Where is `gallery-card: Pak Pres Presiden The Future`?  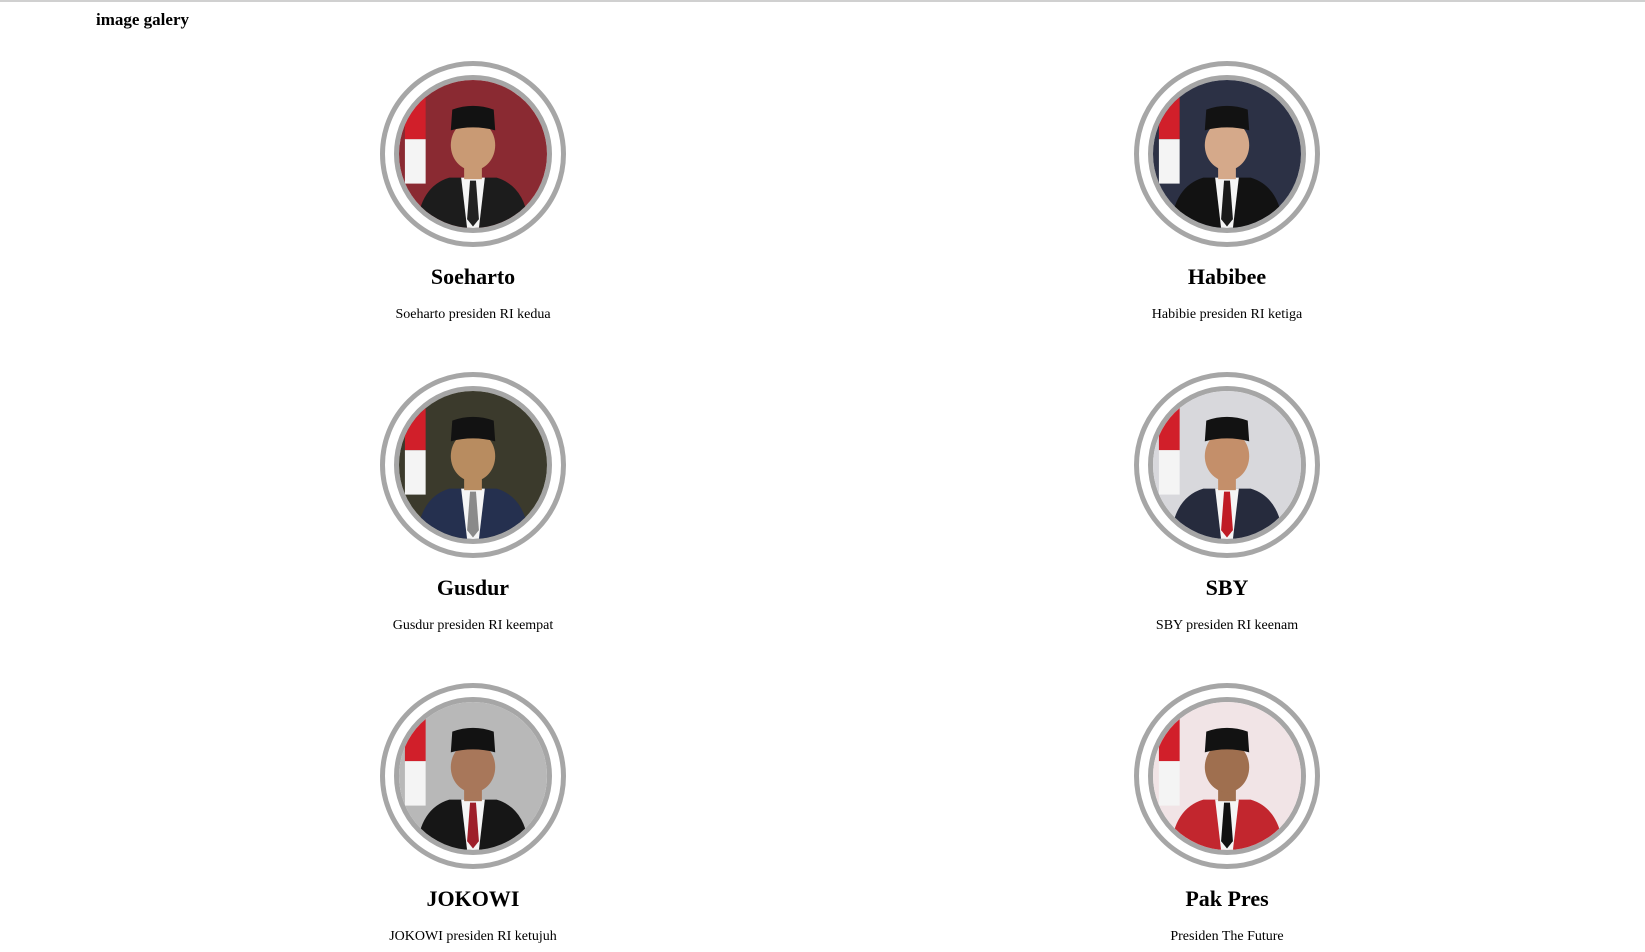
gallery-card: Pak Pres Presiden The Future is located at coordinates (1227, 814).